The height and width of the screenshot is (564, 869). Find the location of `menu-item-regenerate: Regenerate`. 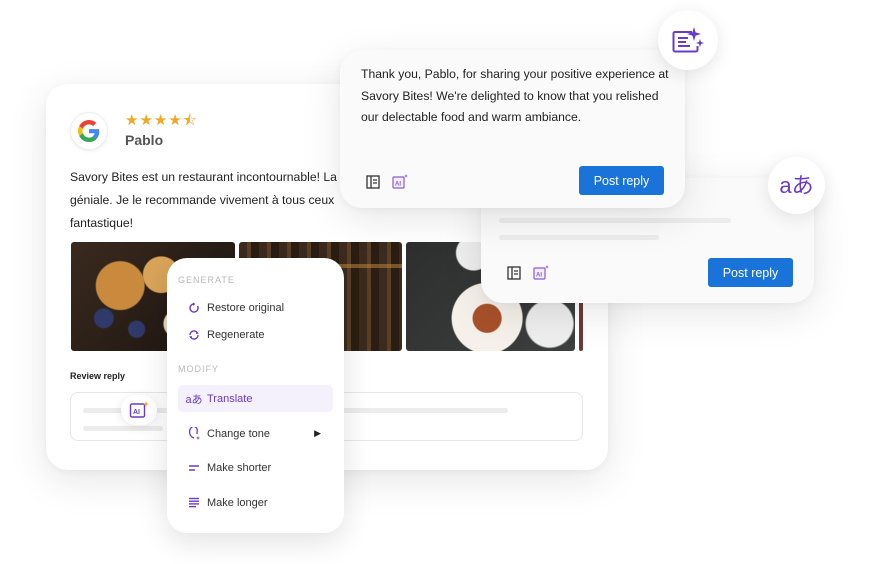

menu-item-regenerate: Regenerate is located at coordinates (255, 334).